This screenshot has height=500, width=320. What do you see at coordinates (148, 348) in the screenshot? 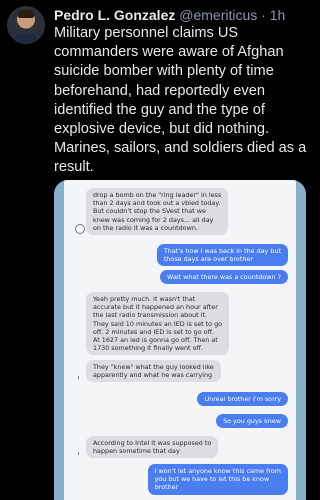
I see `message-line: 1730 something it finally went off.` at bounding box center [148, 348].